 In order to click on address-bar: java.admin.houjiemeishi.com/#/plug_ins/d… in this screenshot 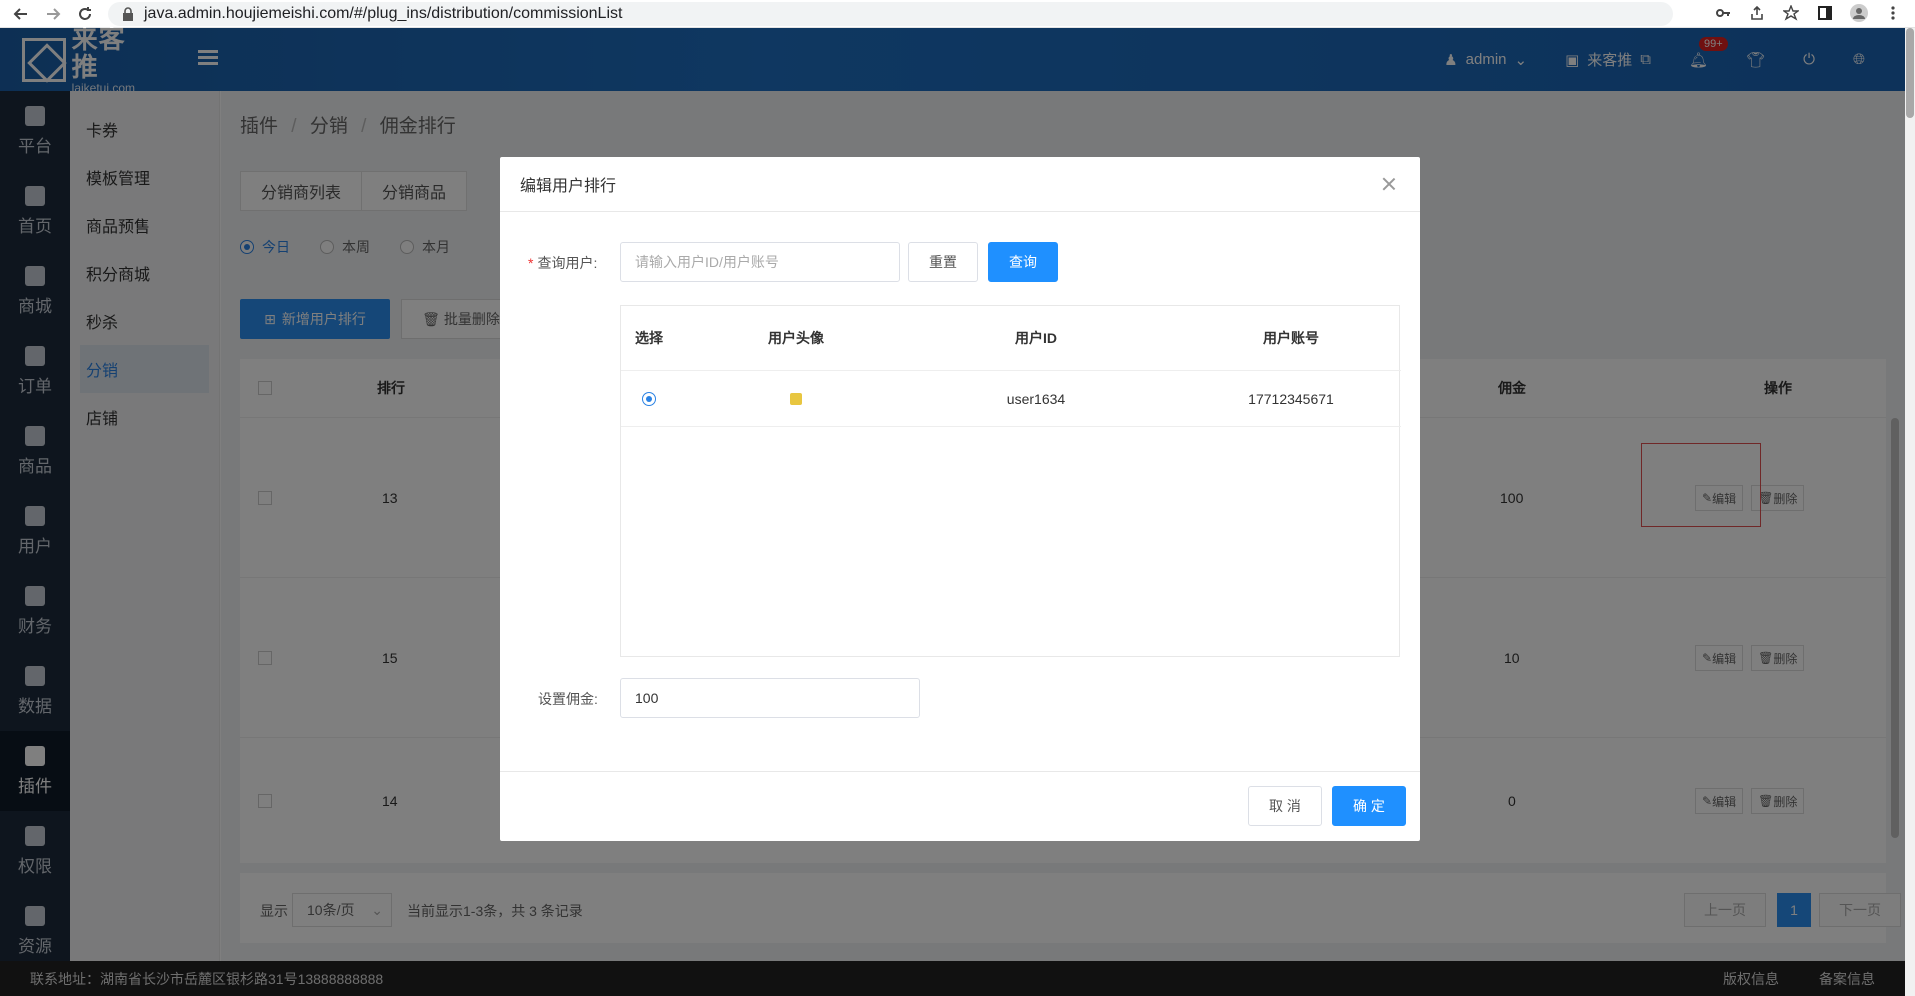, I will do `click(890, 14)`.